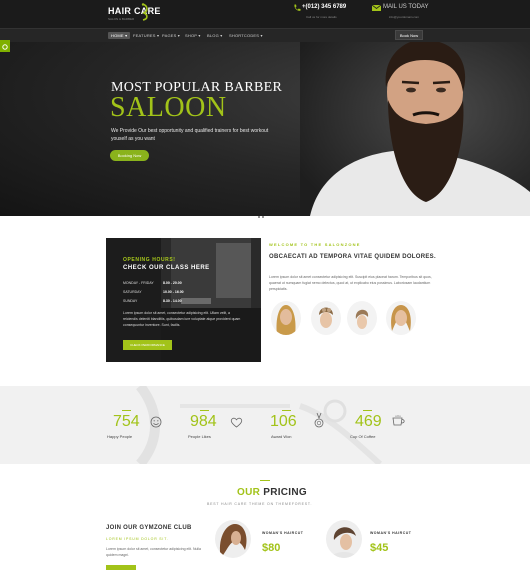 The width and height of the screenshot is (530, 570). What do you see at coordinates (409, 35) in the screenshot?
I see `book-now-button: Book Now` at bounding box center [409, 35].